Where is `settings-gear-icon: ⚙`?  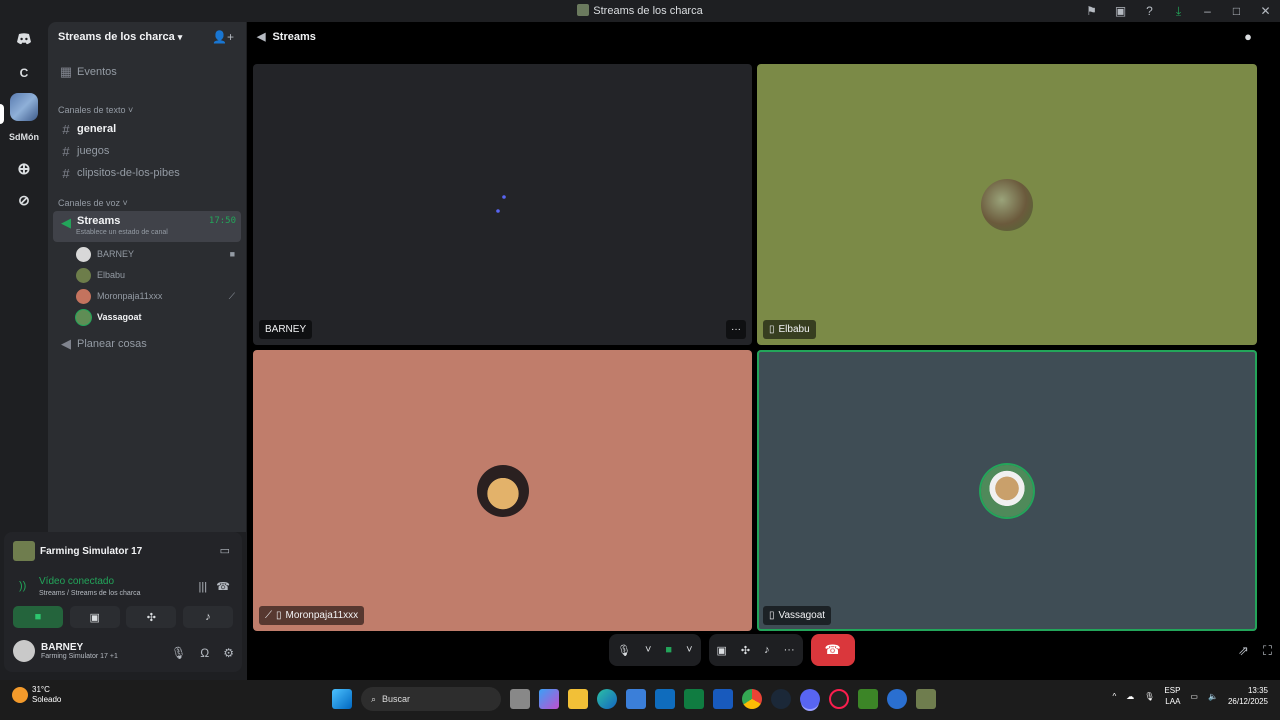 settings-gear-icon: ⚙ is located at coordinates (228, 653).